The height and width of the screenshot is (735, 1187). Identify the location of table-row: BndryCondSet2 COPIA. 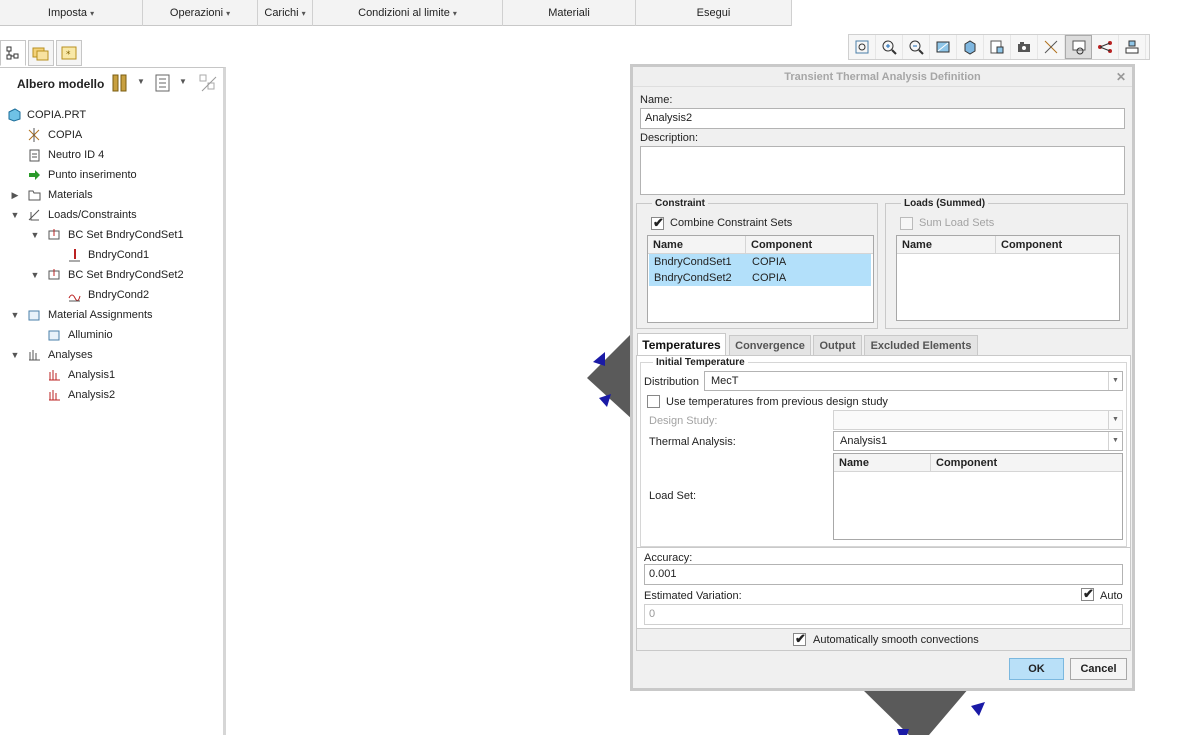
(760, 278).